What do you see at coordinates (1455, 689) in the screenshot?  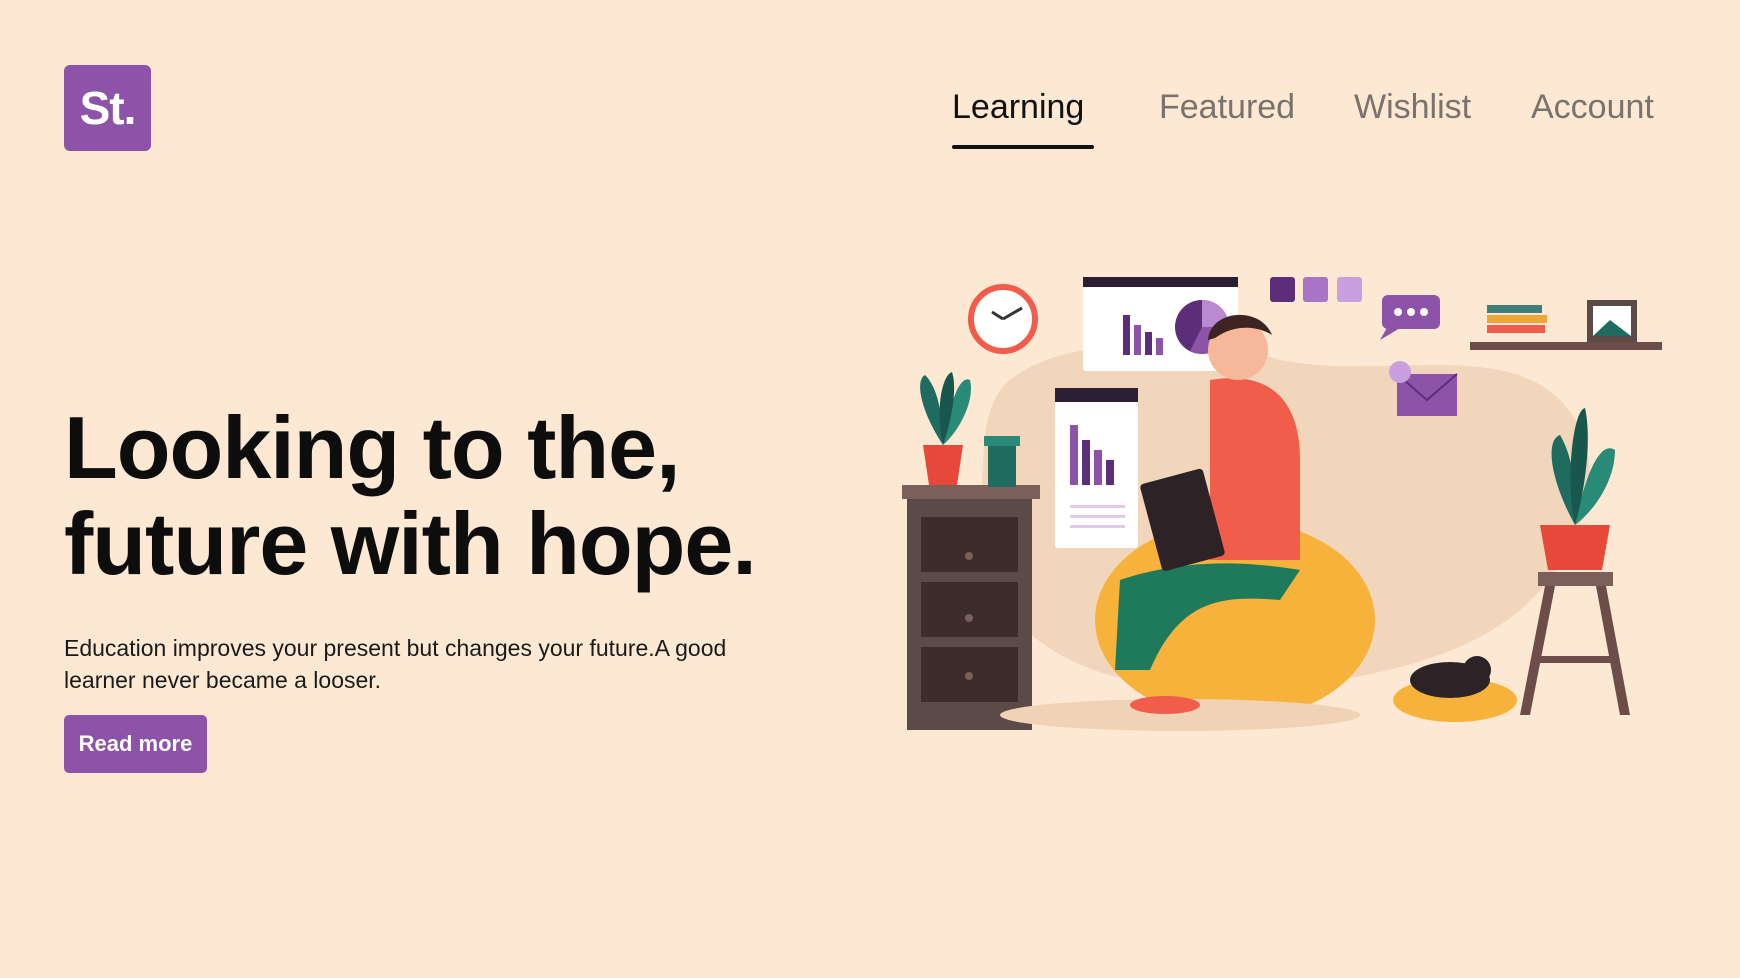 I see `cat-icon` at bounding box center [1455, 689].